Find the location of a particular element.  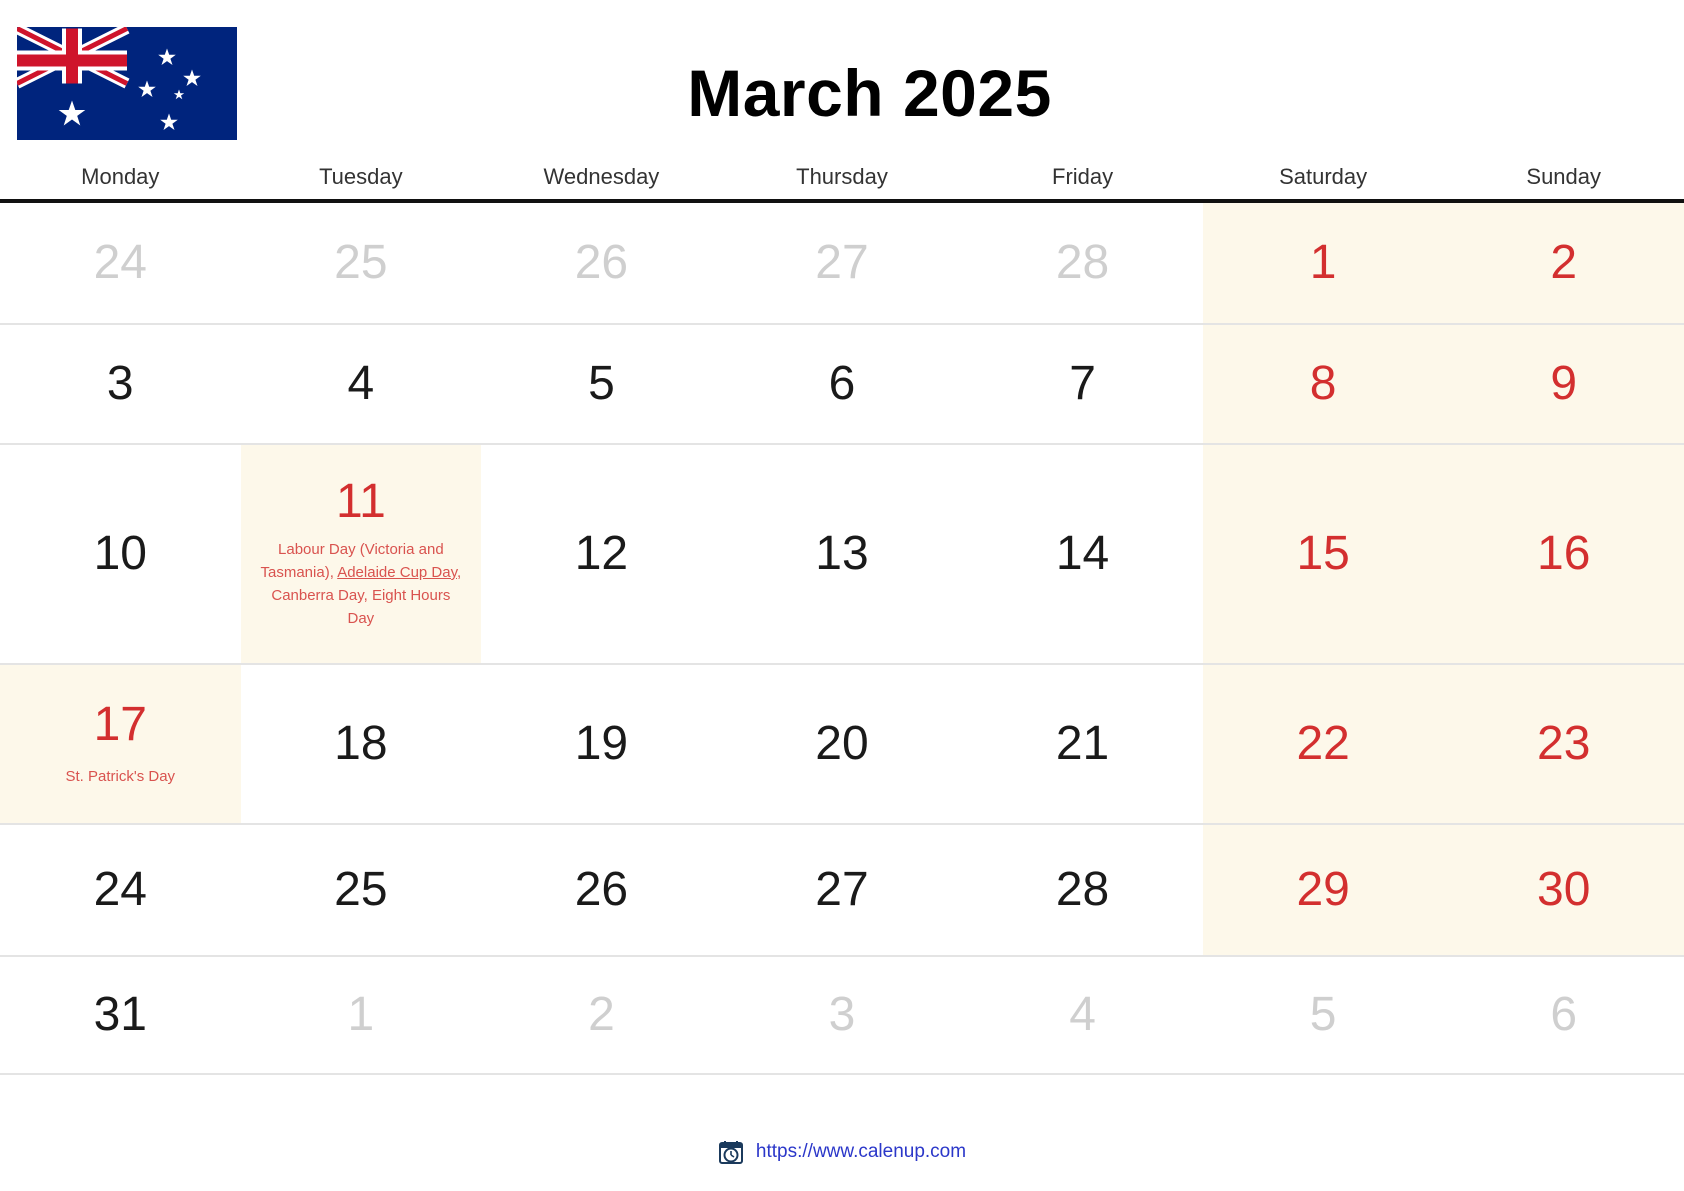

day-number: 31 is located at coordinates (120, 1014).